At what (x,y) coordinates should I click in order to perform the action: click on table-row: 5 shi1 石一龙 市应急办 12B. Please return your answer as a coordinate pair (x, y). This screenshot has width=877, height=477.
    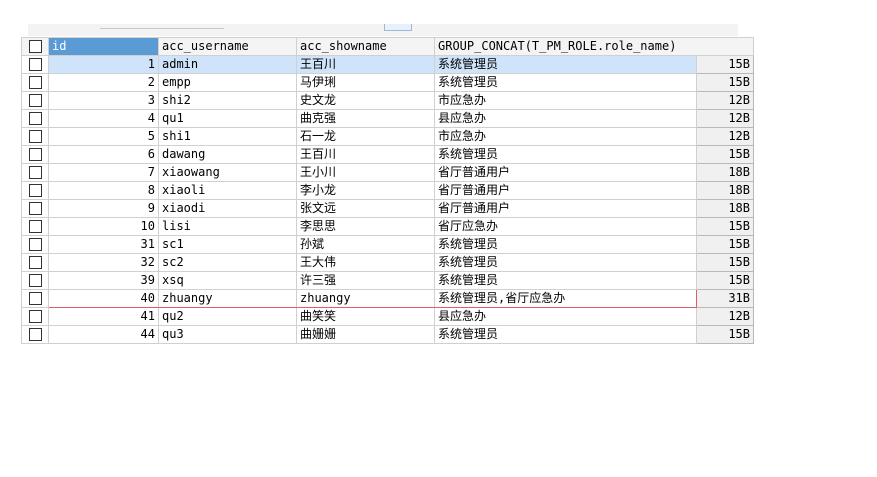
    Looking at the image, I should click on (387, 136).